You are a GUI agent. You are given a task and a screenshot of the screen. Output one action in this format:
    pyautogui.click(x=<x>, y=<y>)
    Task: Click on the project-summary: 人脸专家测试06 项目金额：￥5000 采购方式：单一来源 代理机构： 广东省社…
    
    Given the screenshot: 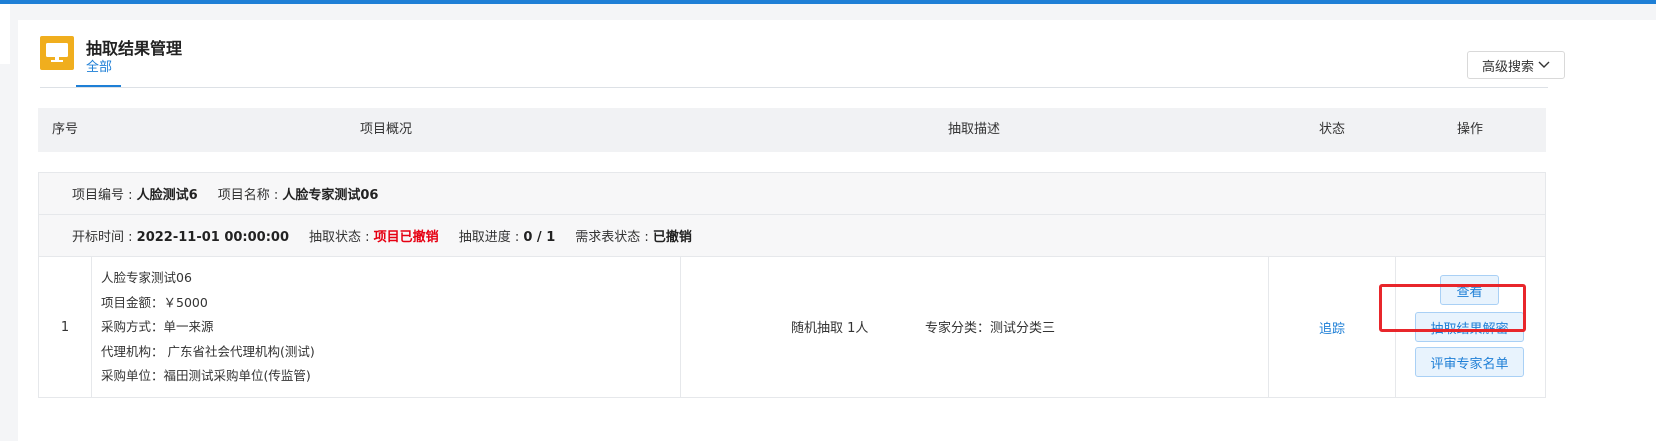 What is the action you would take?
    pyautogui.click(x=386, y=327)
    